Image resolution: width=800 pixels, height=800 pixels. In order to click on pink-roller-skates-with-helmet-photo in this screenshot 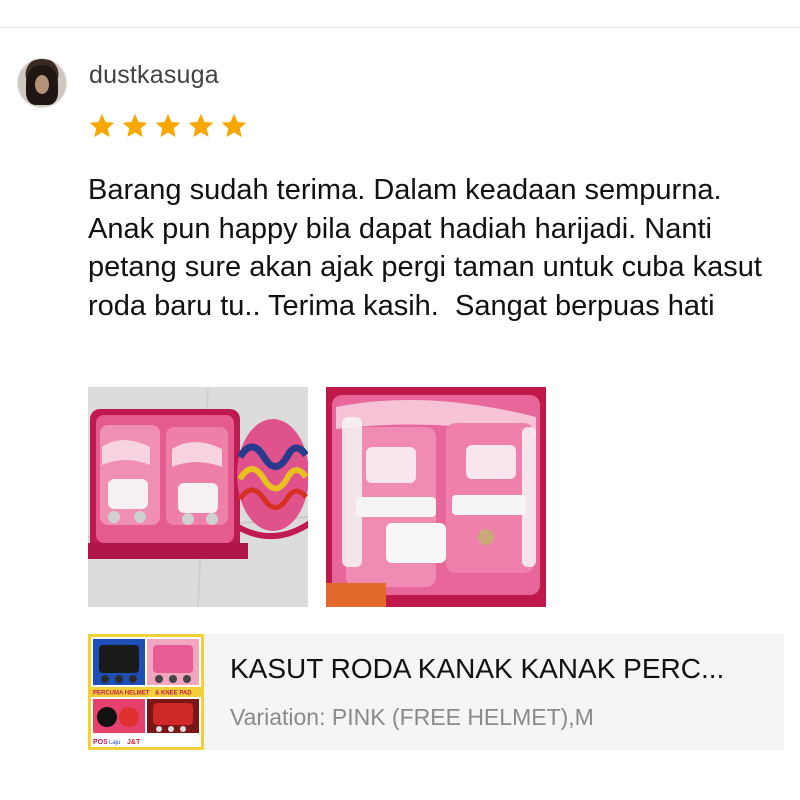, I will do `click(198, 497)`.